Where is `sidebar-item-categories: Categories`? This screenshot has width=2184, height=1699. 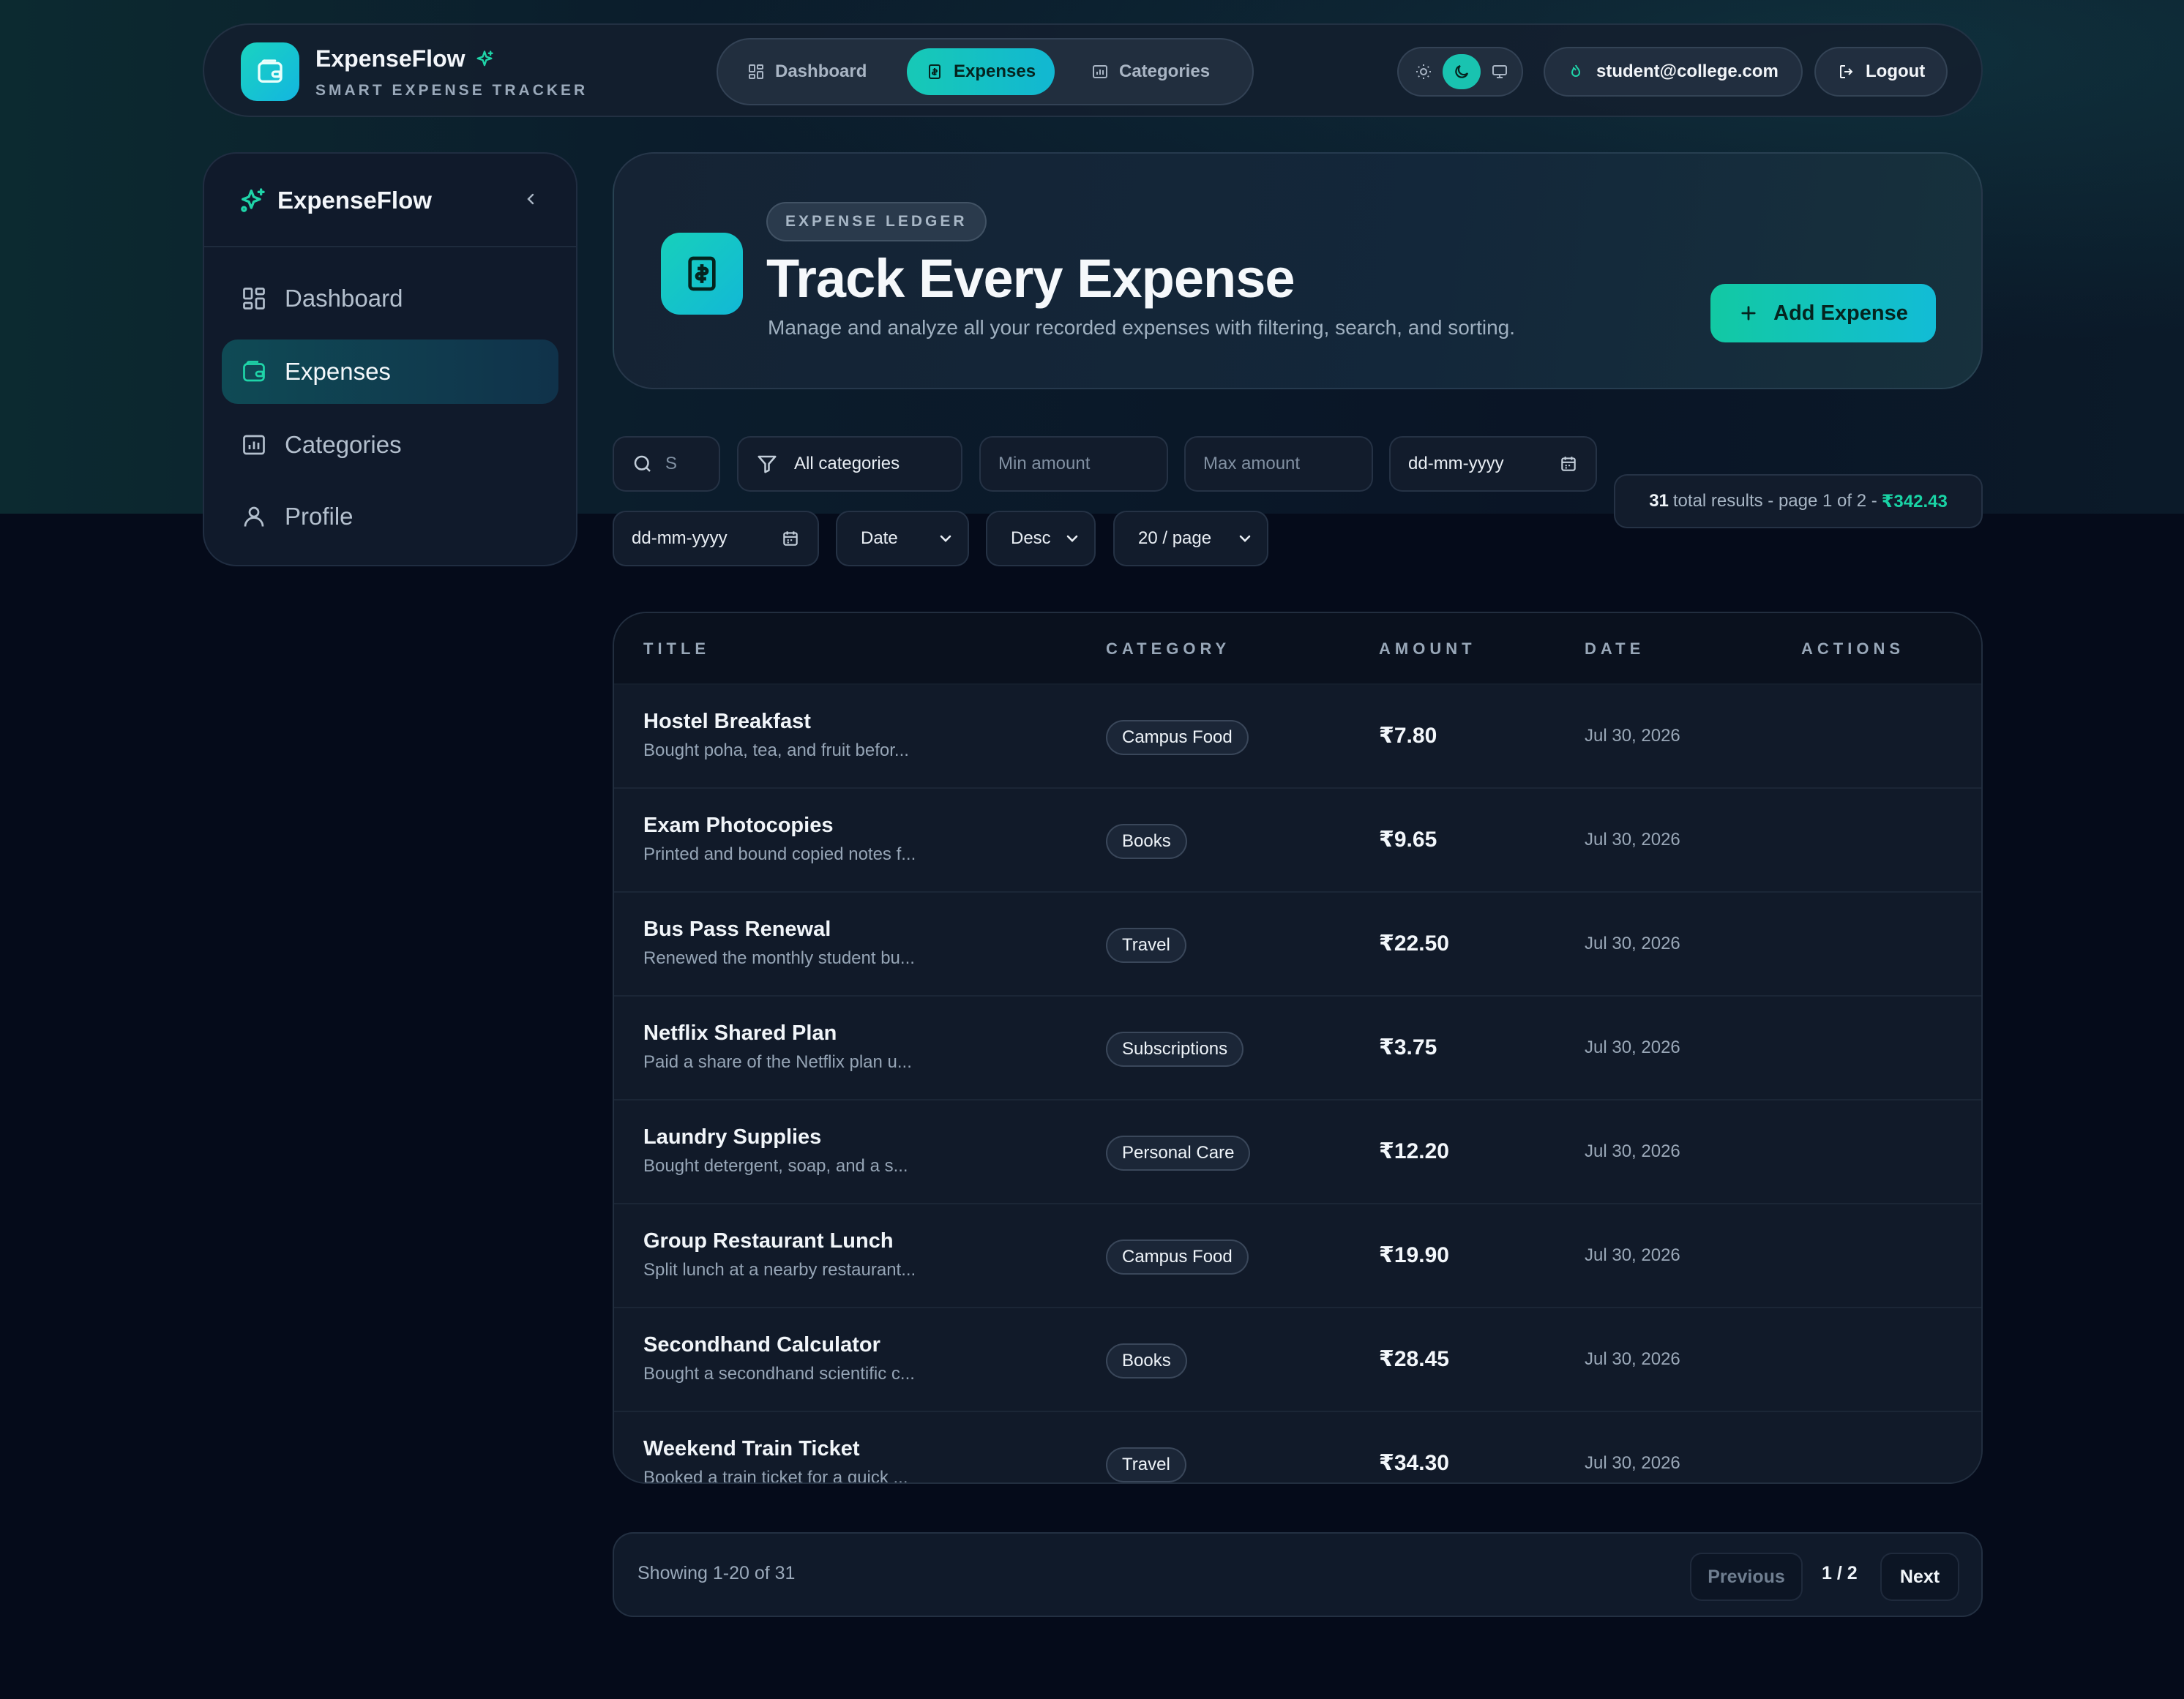 sidebar-item-categories: Categories is located at coordinates (390, 445).